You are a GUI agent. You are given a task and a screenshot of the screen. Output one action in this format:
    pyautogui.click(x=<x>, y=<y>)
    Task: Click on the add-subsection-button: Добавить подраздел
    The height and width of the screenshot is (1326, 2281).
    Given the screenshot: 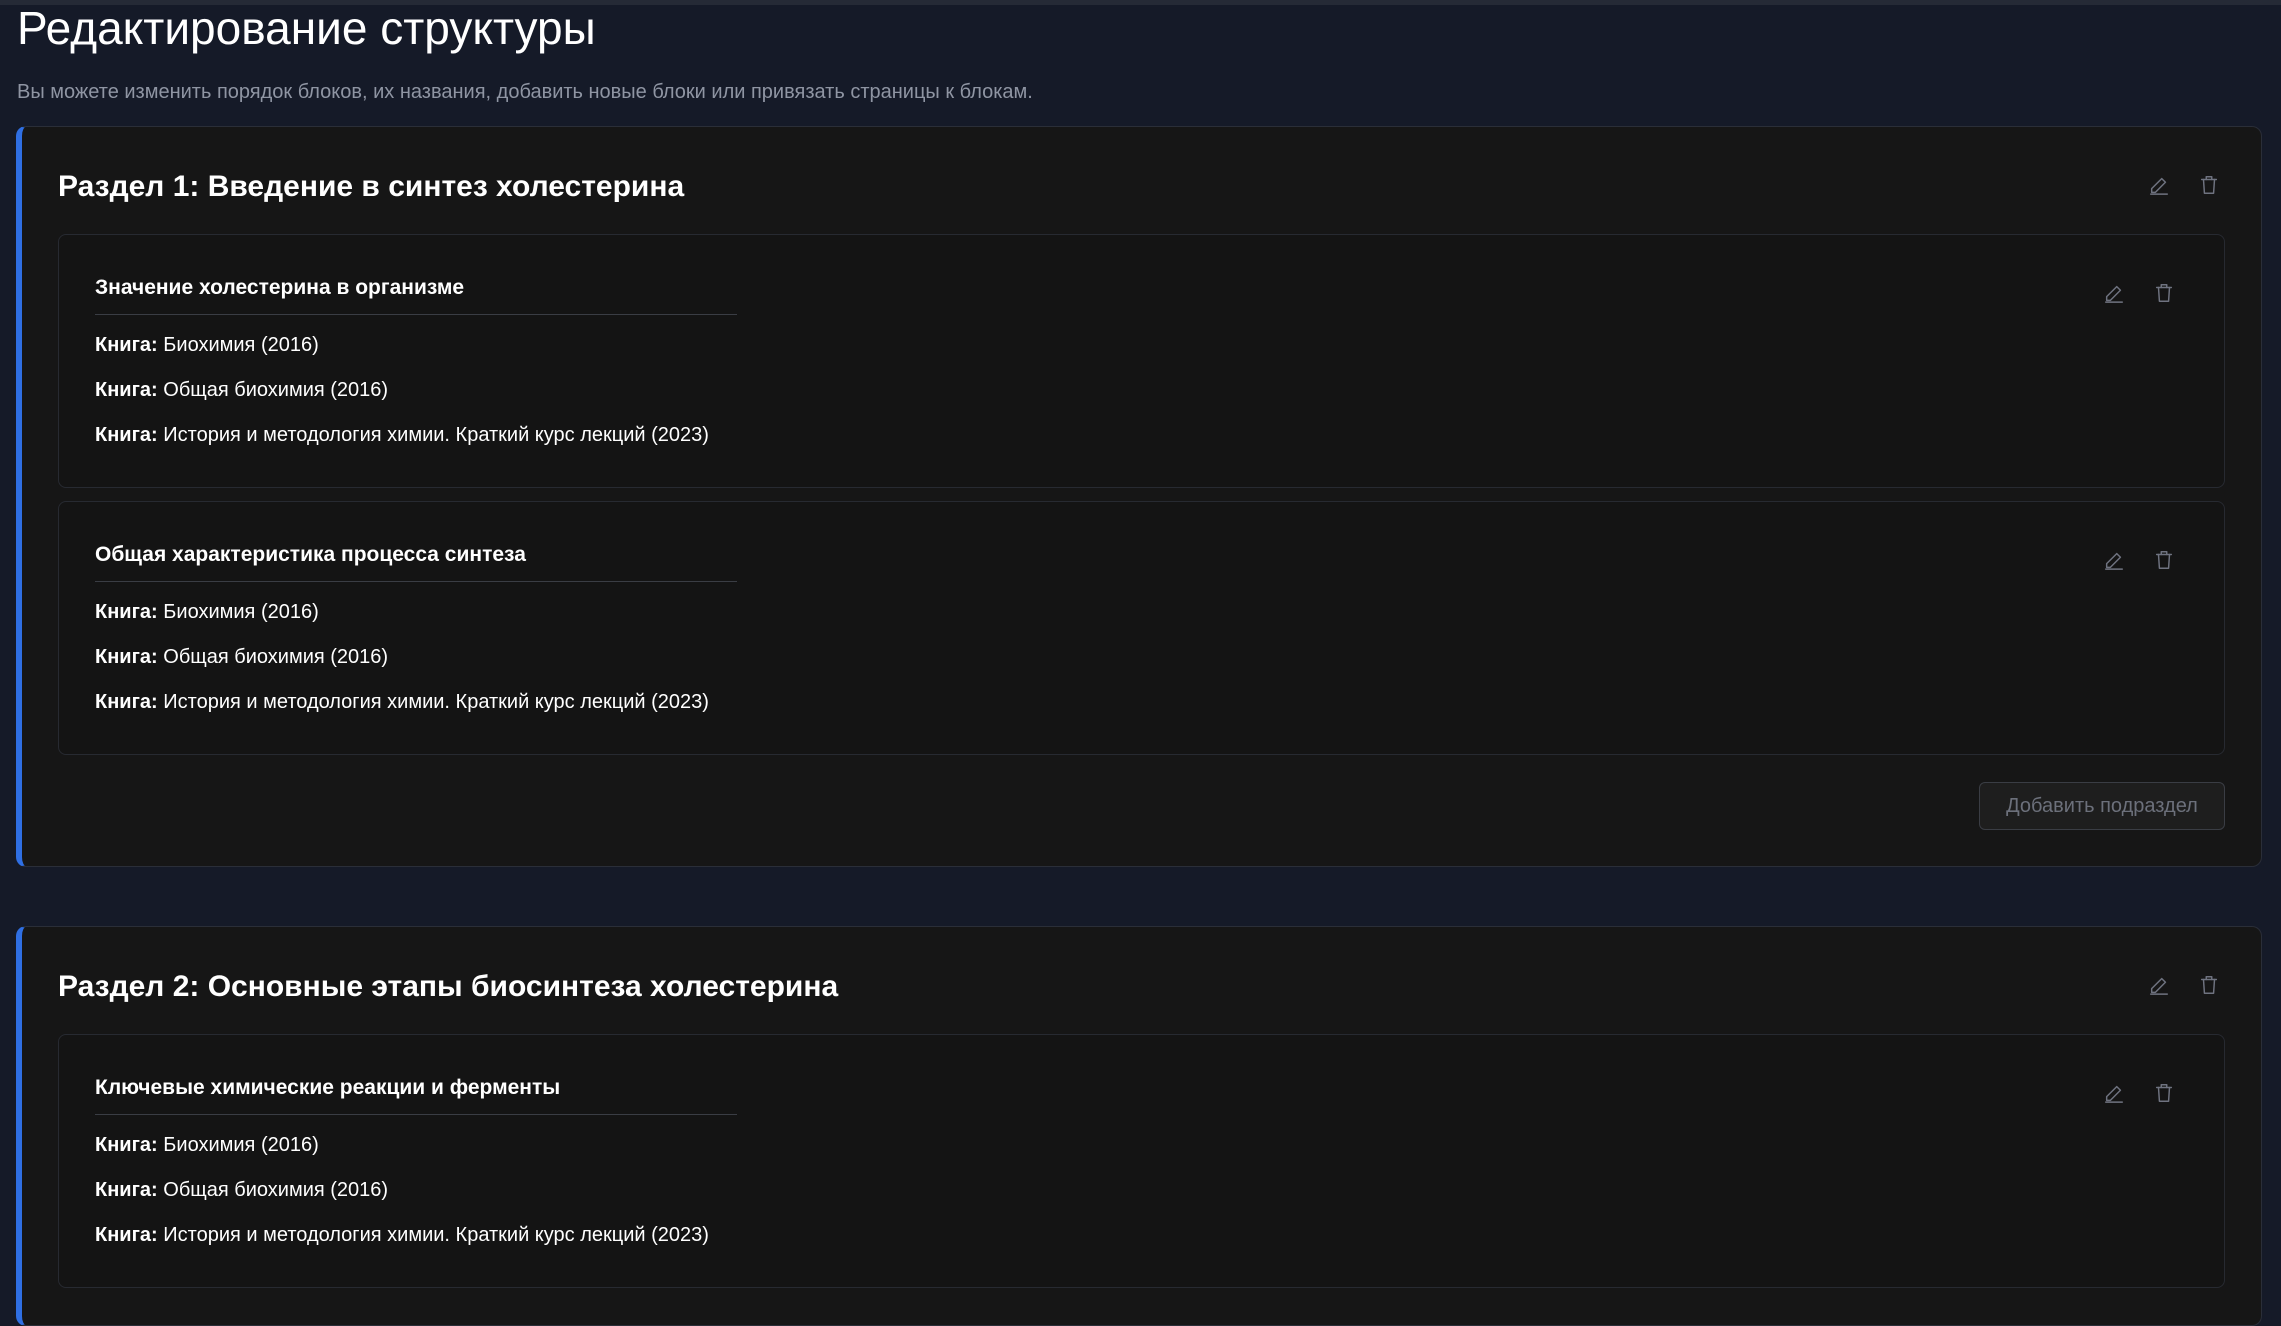 What is the action you would take?
    pyautogui.click(x=2102, y=806)
    